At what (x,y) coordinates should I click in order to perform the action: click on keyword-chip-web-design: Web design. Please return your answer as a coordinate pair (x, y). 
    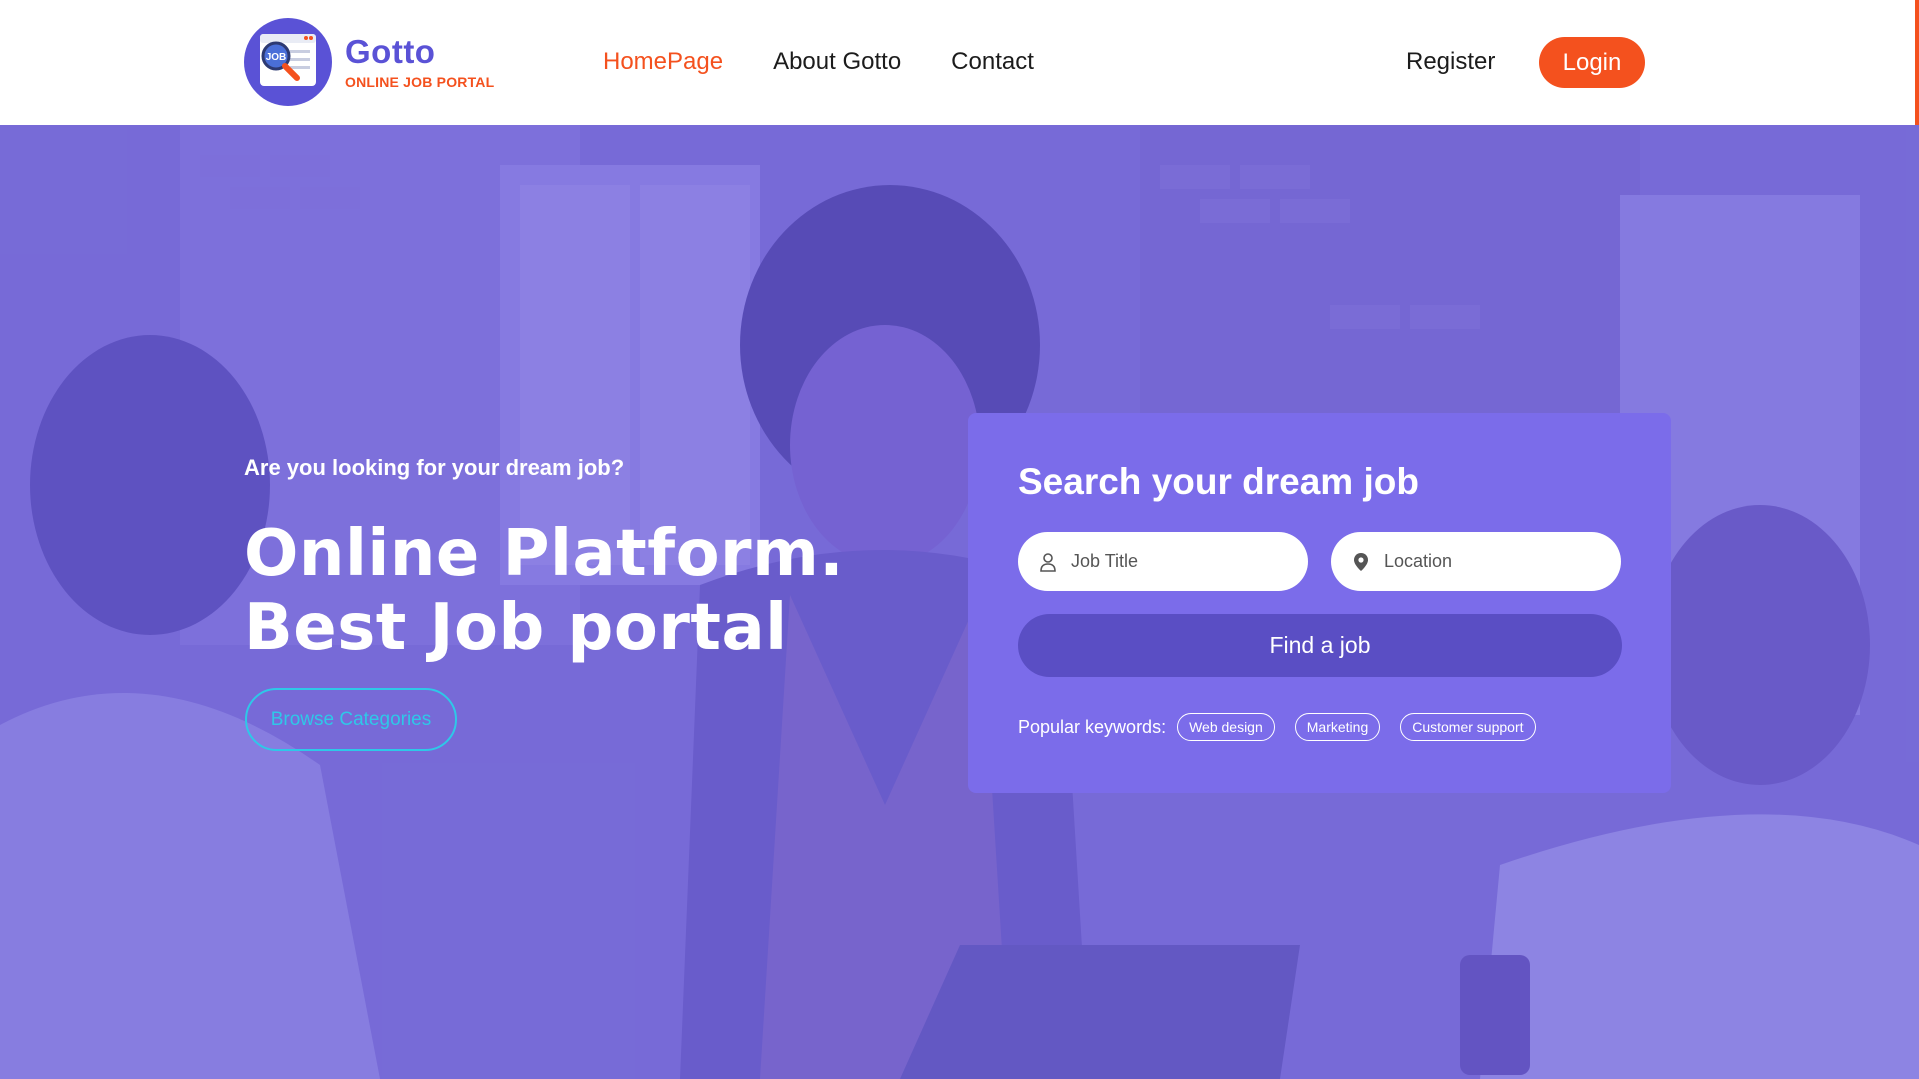
    Looking at the image, I should click on (1226, 727).